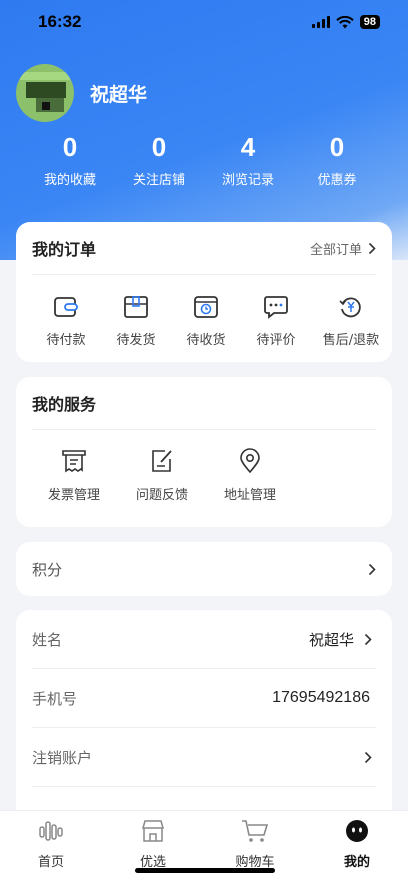  Describe the element at coordinates (249, 495) in the screenshot. I see `service-label: 地址管理` at that location.